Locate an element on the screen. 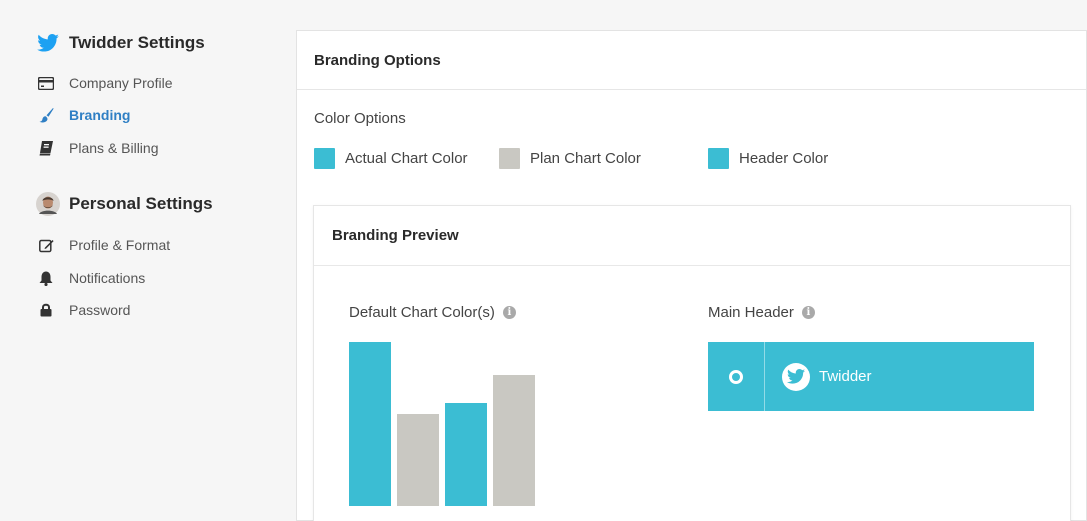  circle-icon is located at coordinates (736, 376).